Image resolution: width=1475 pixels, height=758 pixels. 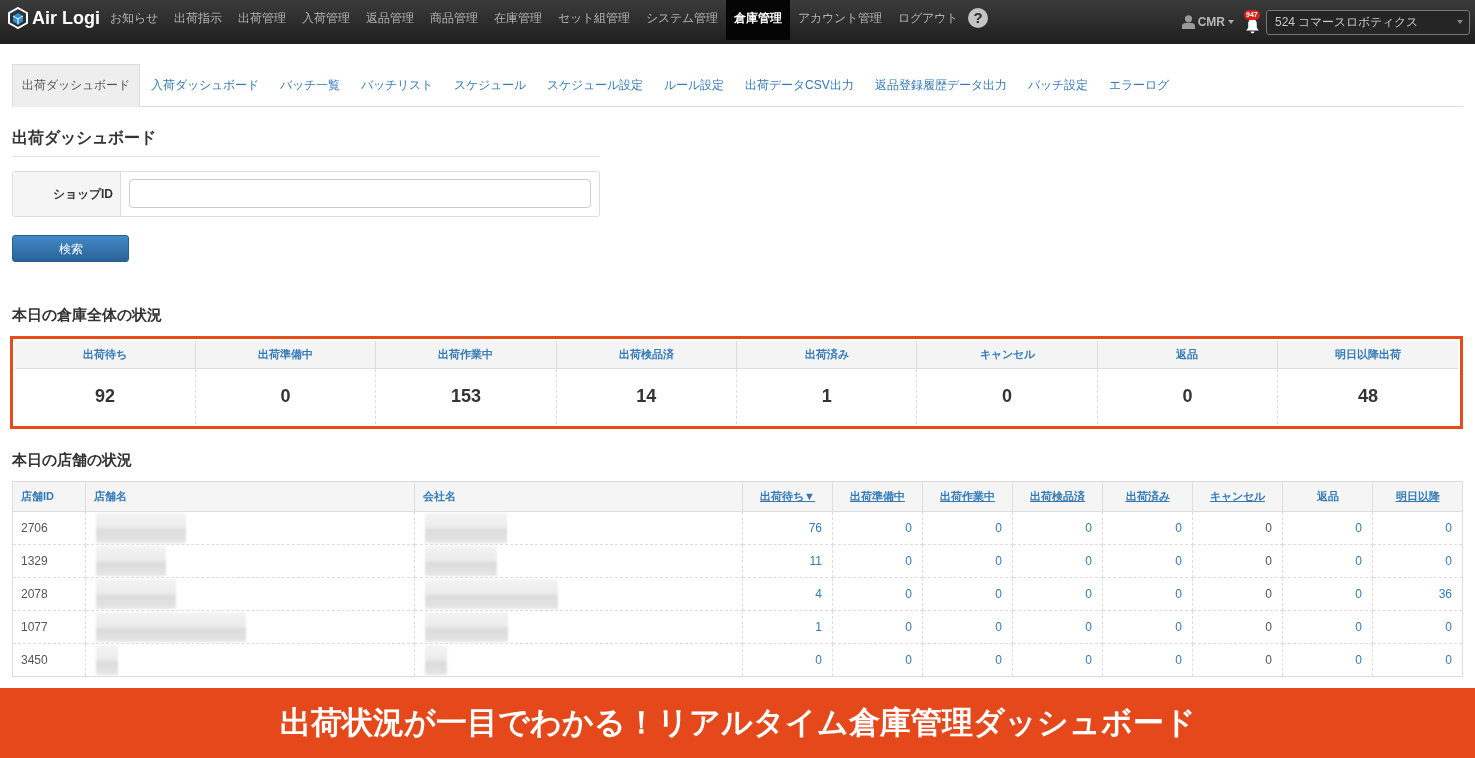 What do you see at coordinates (518, 20) in the screenshot?
I see `nav-menu-item: 在庫管理` at bounding box center [518, 20].